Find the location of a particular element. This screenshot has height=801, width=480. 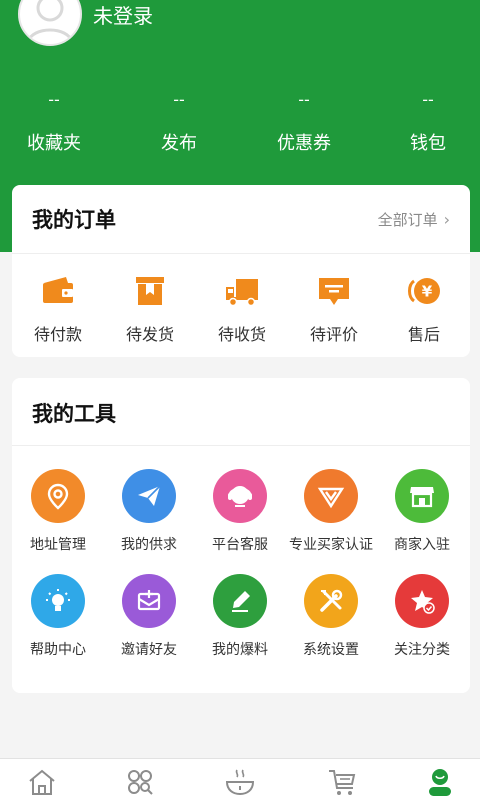

all-orders-label: 全部订单 is located at coordinates (407, 220).